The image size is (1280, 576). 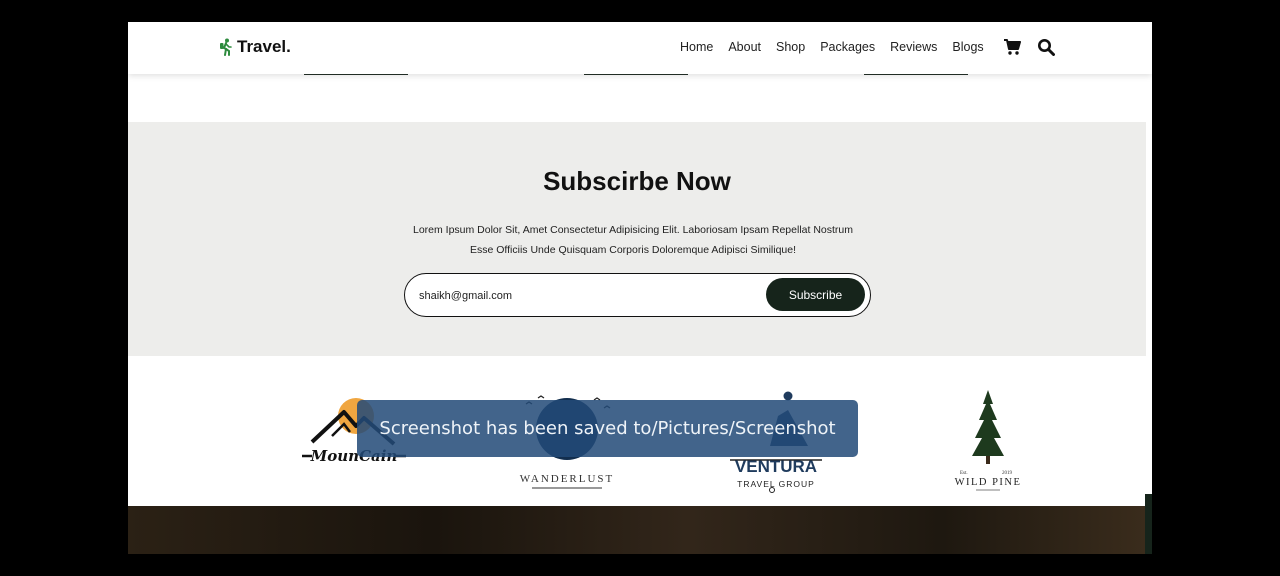 What do you see at coordinates (1007, 473) in the screenshot?
I see `wild-pine-year: 2019` at bounding box center [1007, 473].